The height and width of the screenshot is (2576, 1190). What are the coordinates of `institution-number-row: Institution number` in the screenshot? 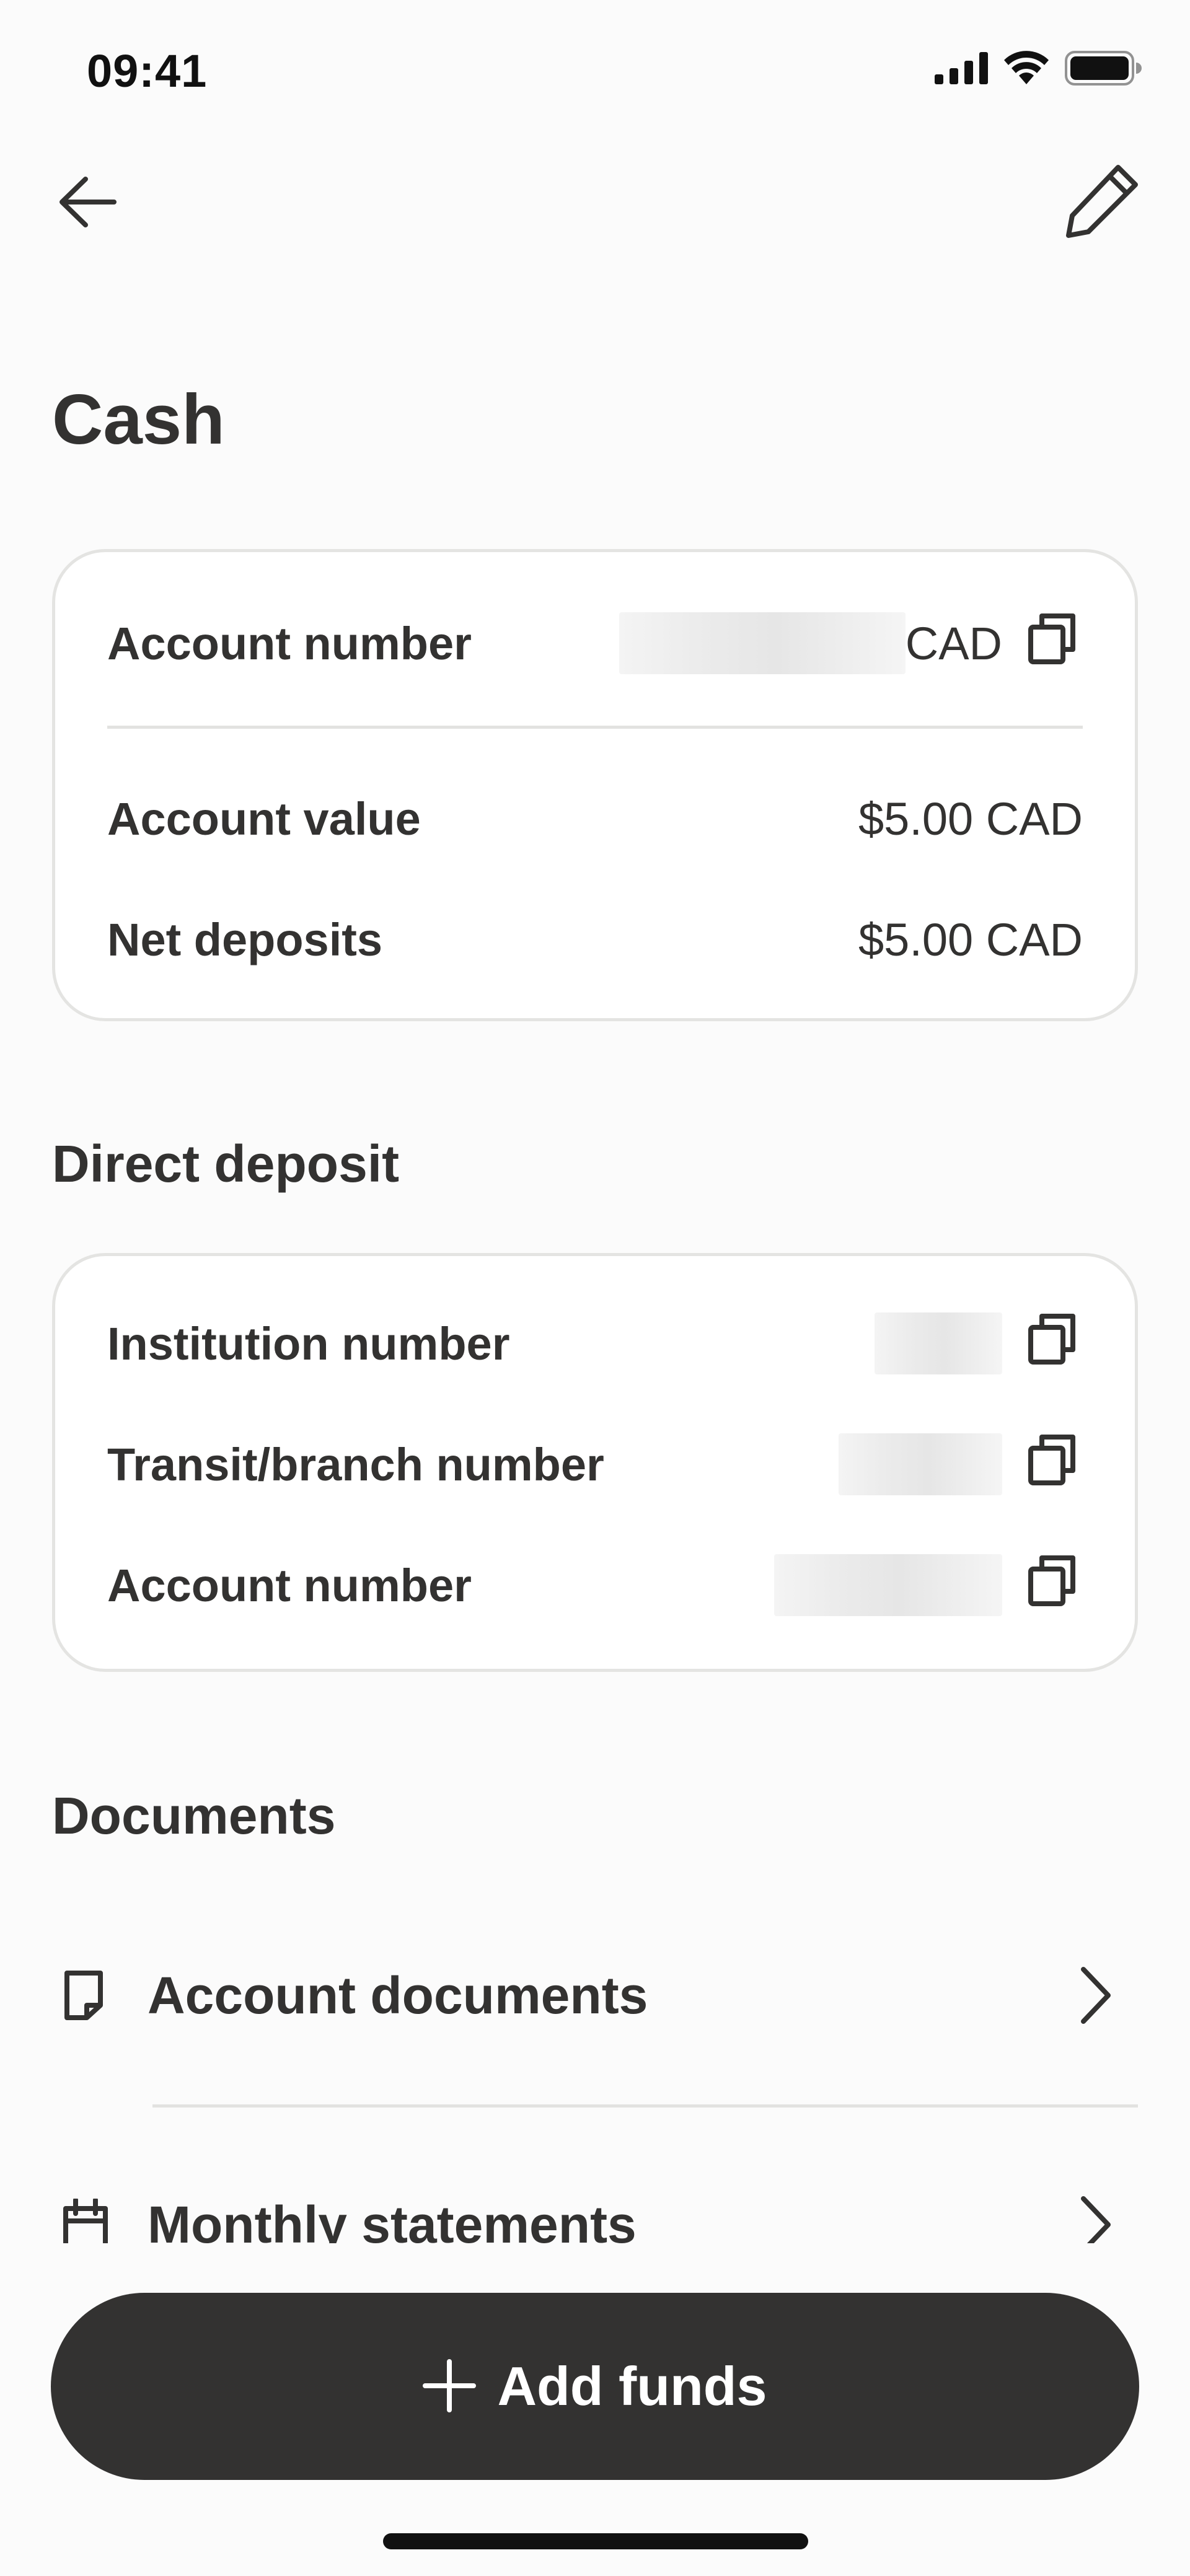 It's located at (595, 1343).